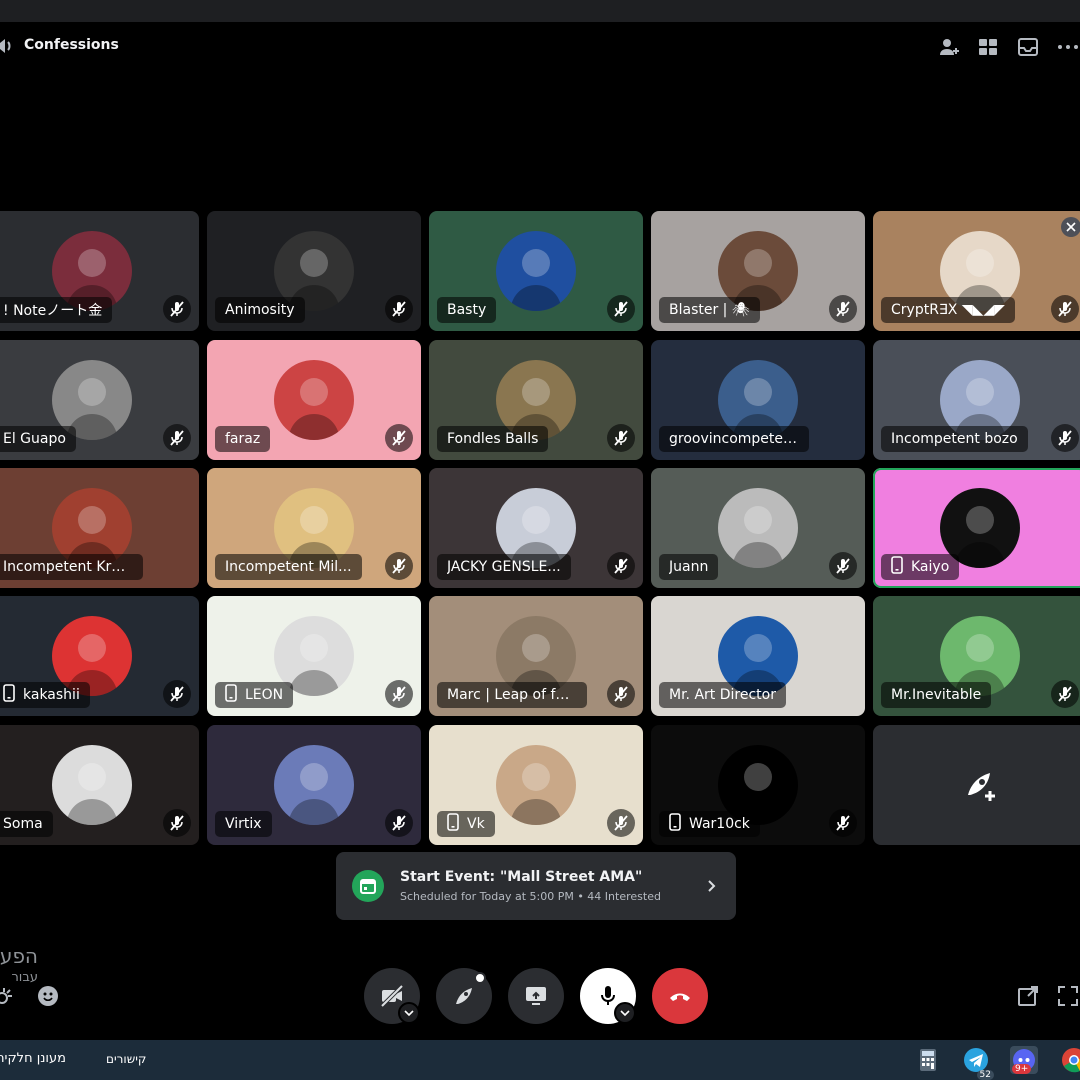 This screenshot has height=1080, width=1080. I want to click on discord-app: 9+, so click(1024, 1060).